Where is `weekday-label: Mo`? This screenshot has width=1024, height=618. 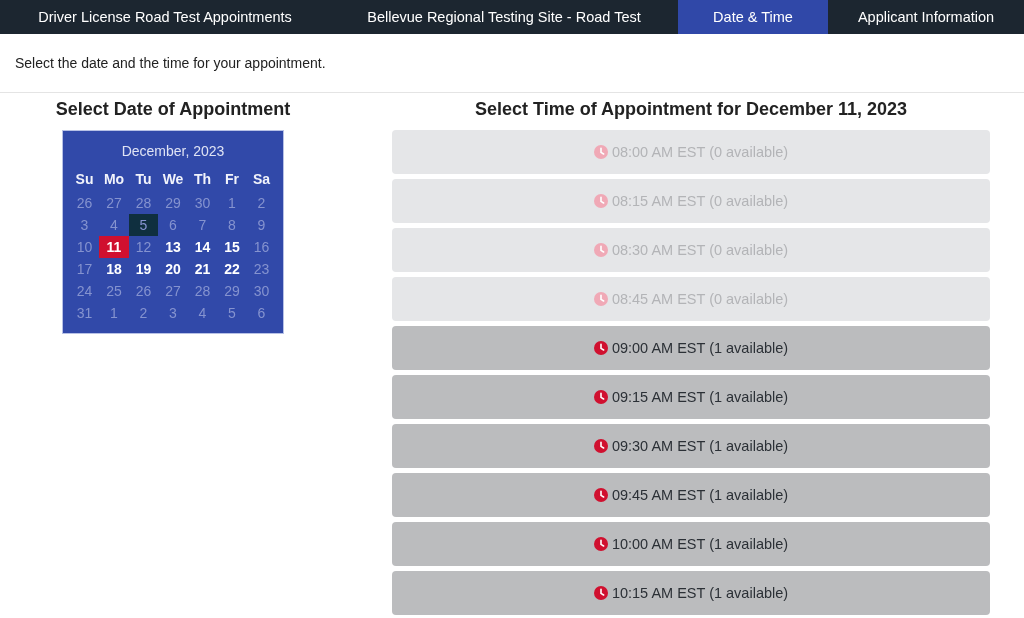
weekday-label: Mo is located at coordinates (114, 179).